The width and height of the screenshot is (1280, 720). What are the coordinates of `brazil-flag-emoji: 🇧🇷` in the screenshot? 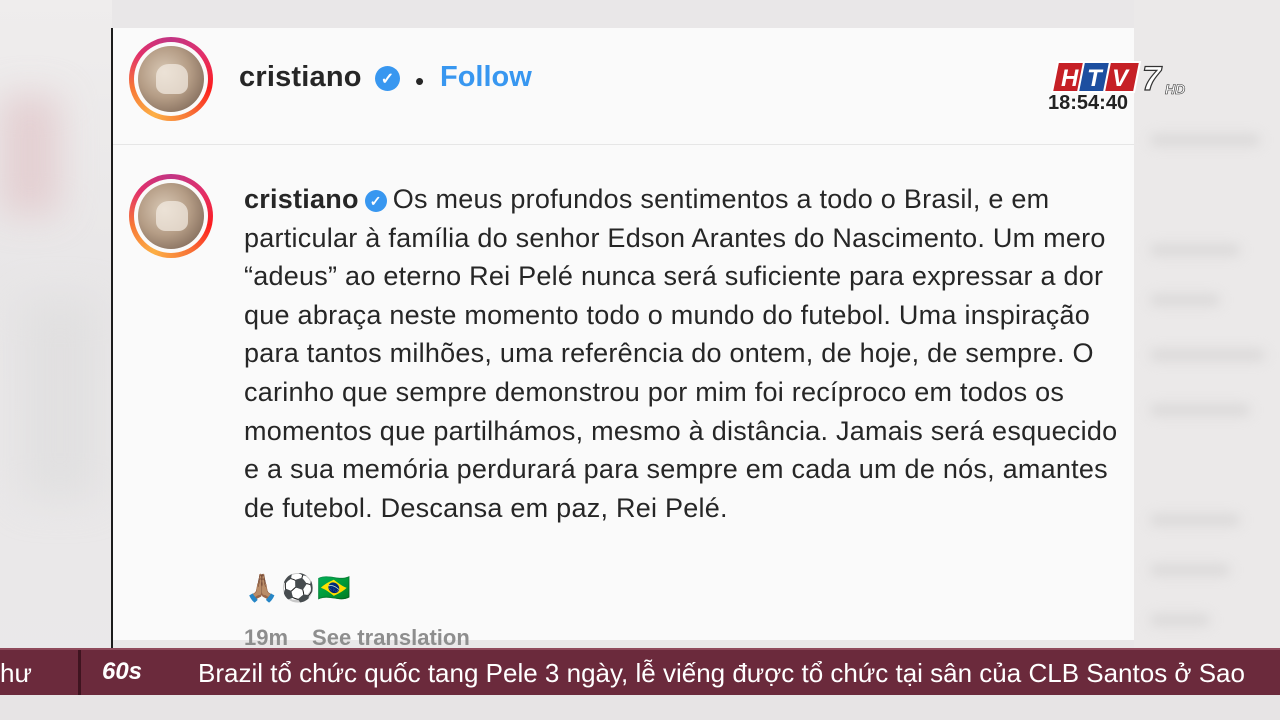 It's located at (334, 588).